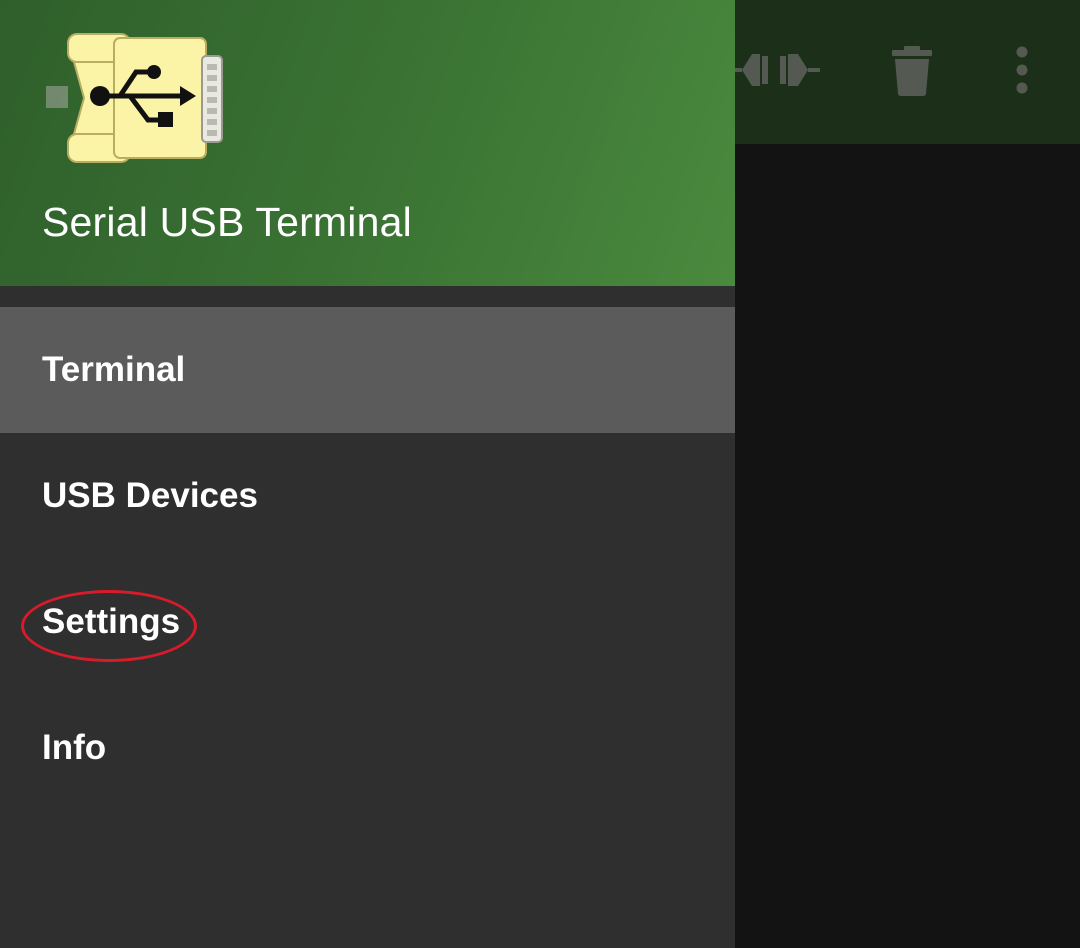 This screenshot has width=1080, height=948. I want to click on menu-item-settings: Settings, so click(367, 622).